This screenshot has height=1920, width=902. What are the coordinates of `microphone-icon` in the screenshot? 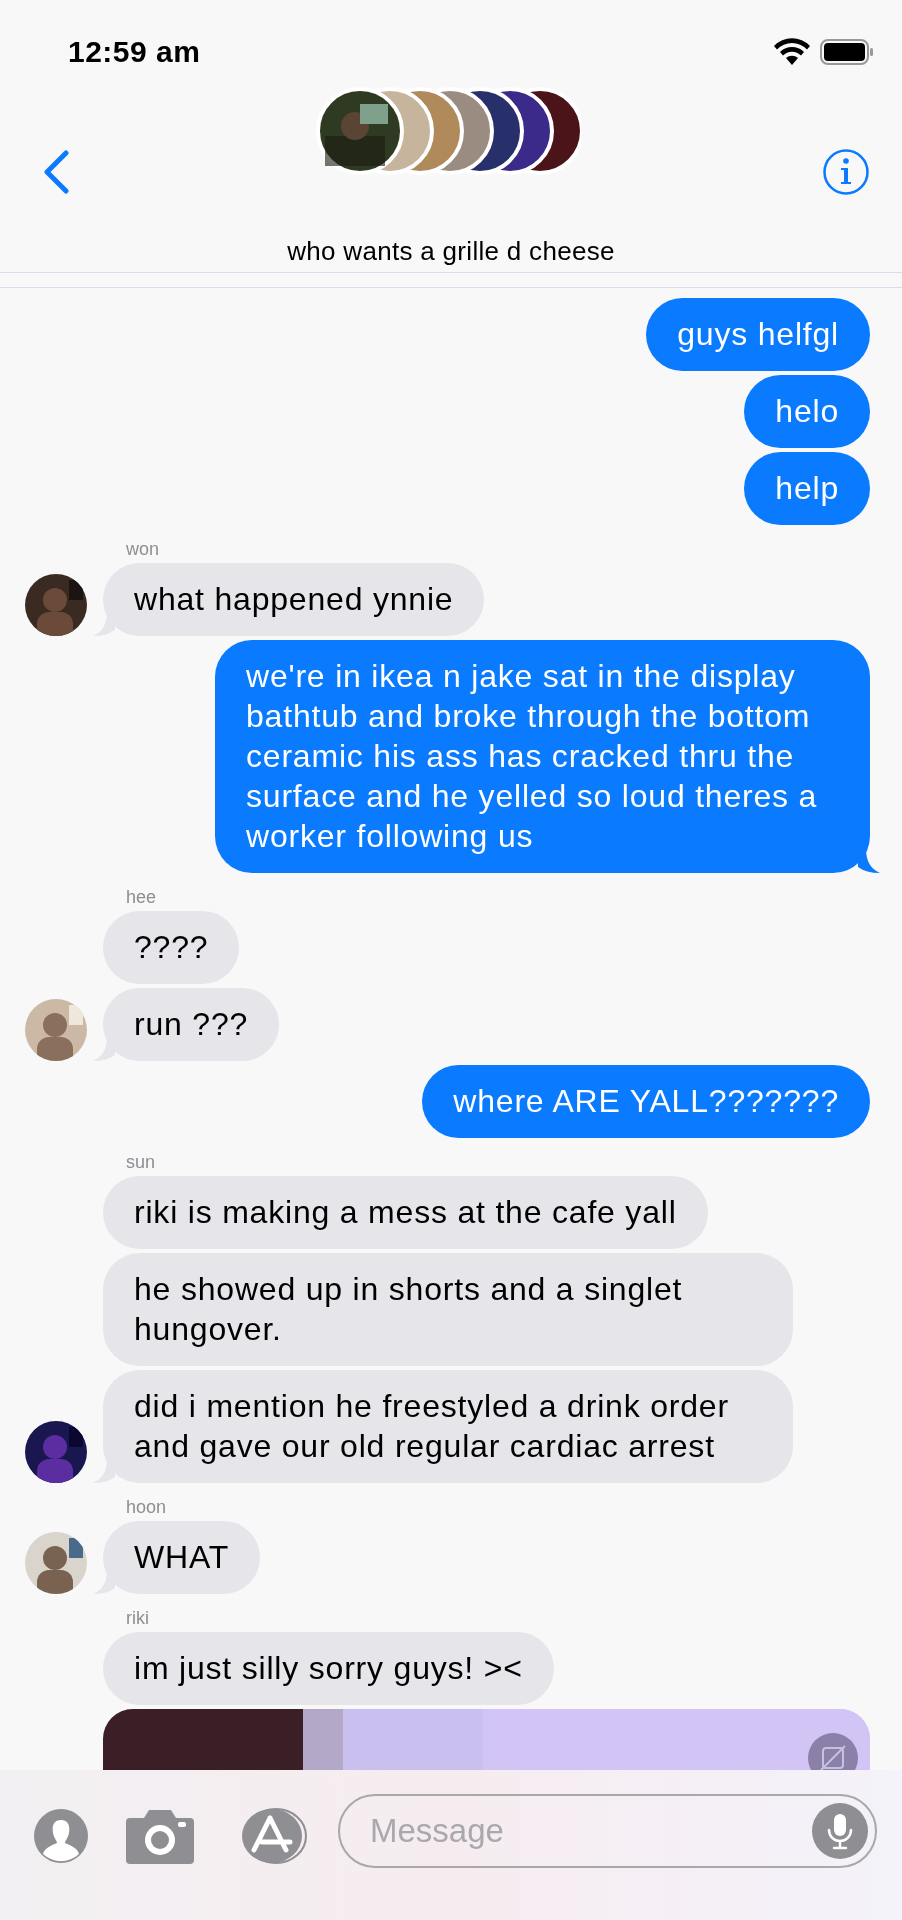 It's located at (840, 1831).